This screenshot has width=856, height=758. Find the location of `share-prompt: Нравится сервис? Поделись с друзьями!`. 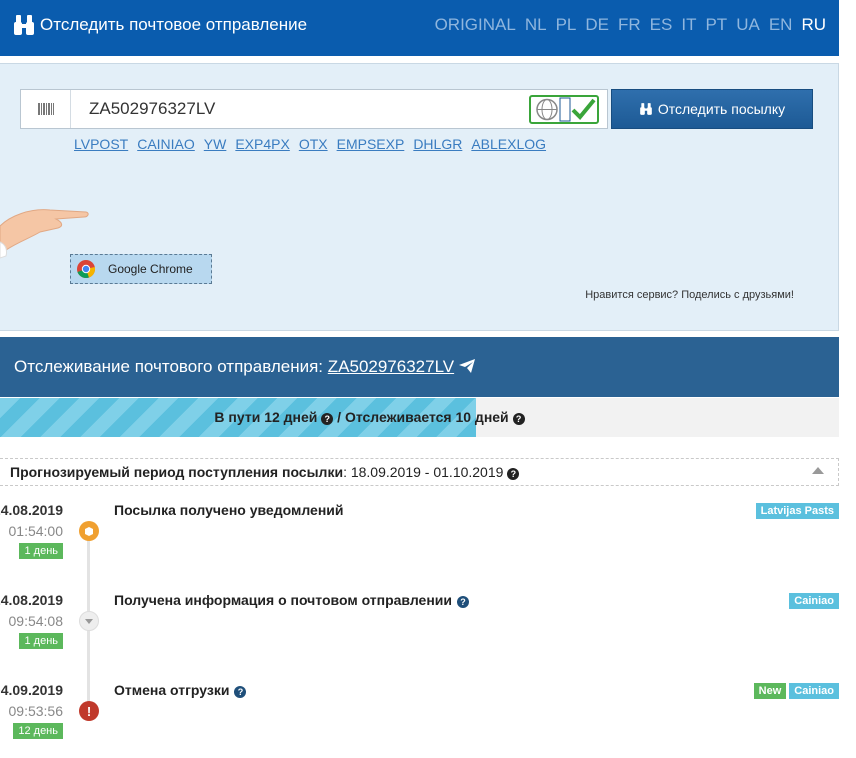

share-prompt: Нравится сервис? Поделись с друзьями! is located at coordinates (689, 295).